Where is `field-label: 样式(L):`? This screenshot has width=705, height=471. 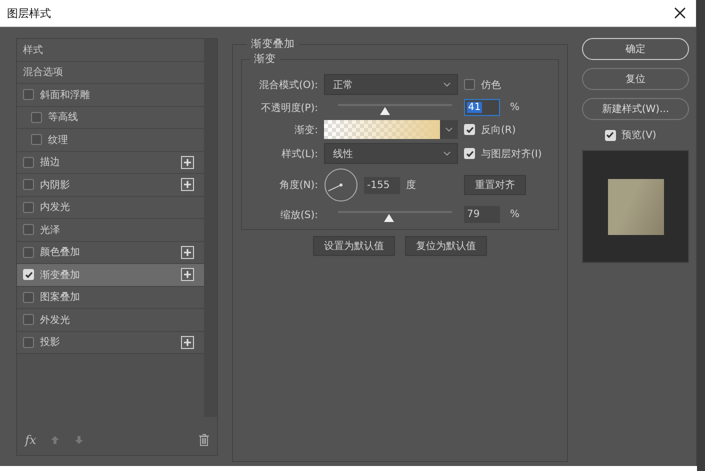
field-label: 样式(L): is located at coordinates (299, 154).